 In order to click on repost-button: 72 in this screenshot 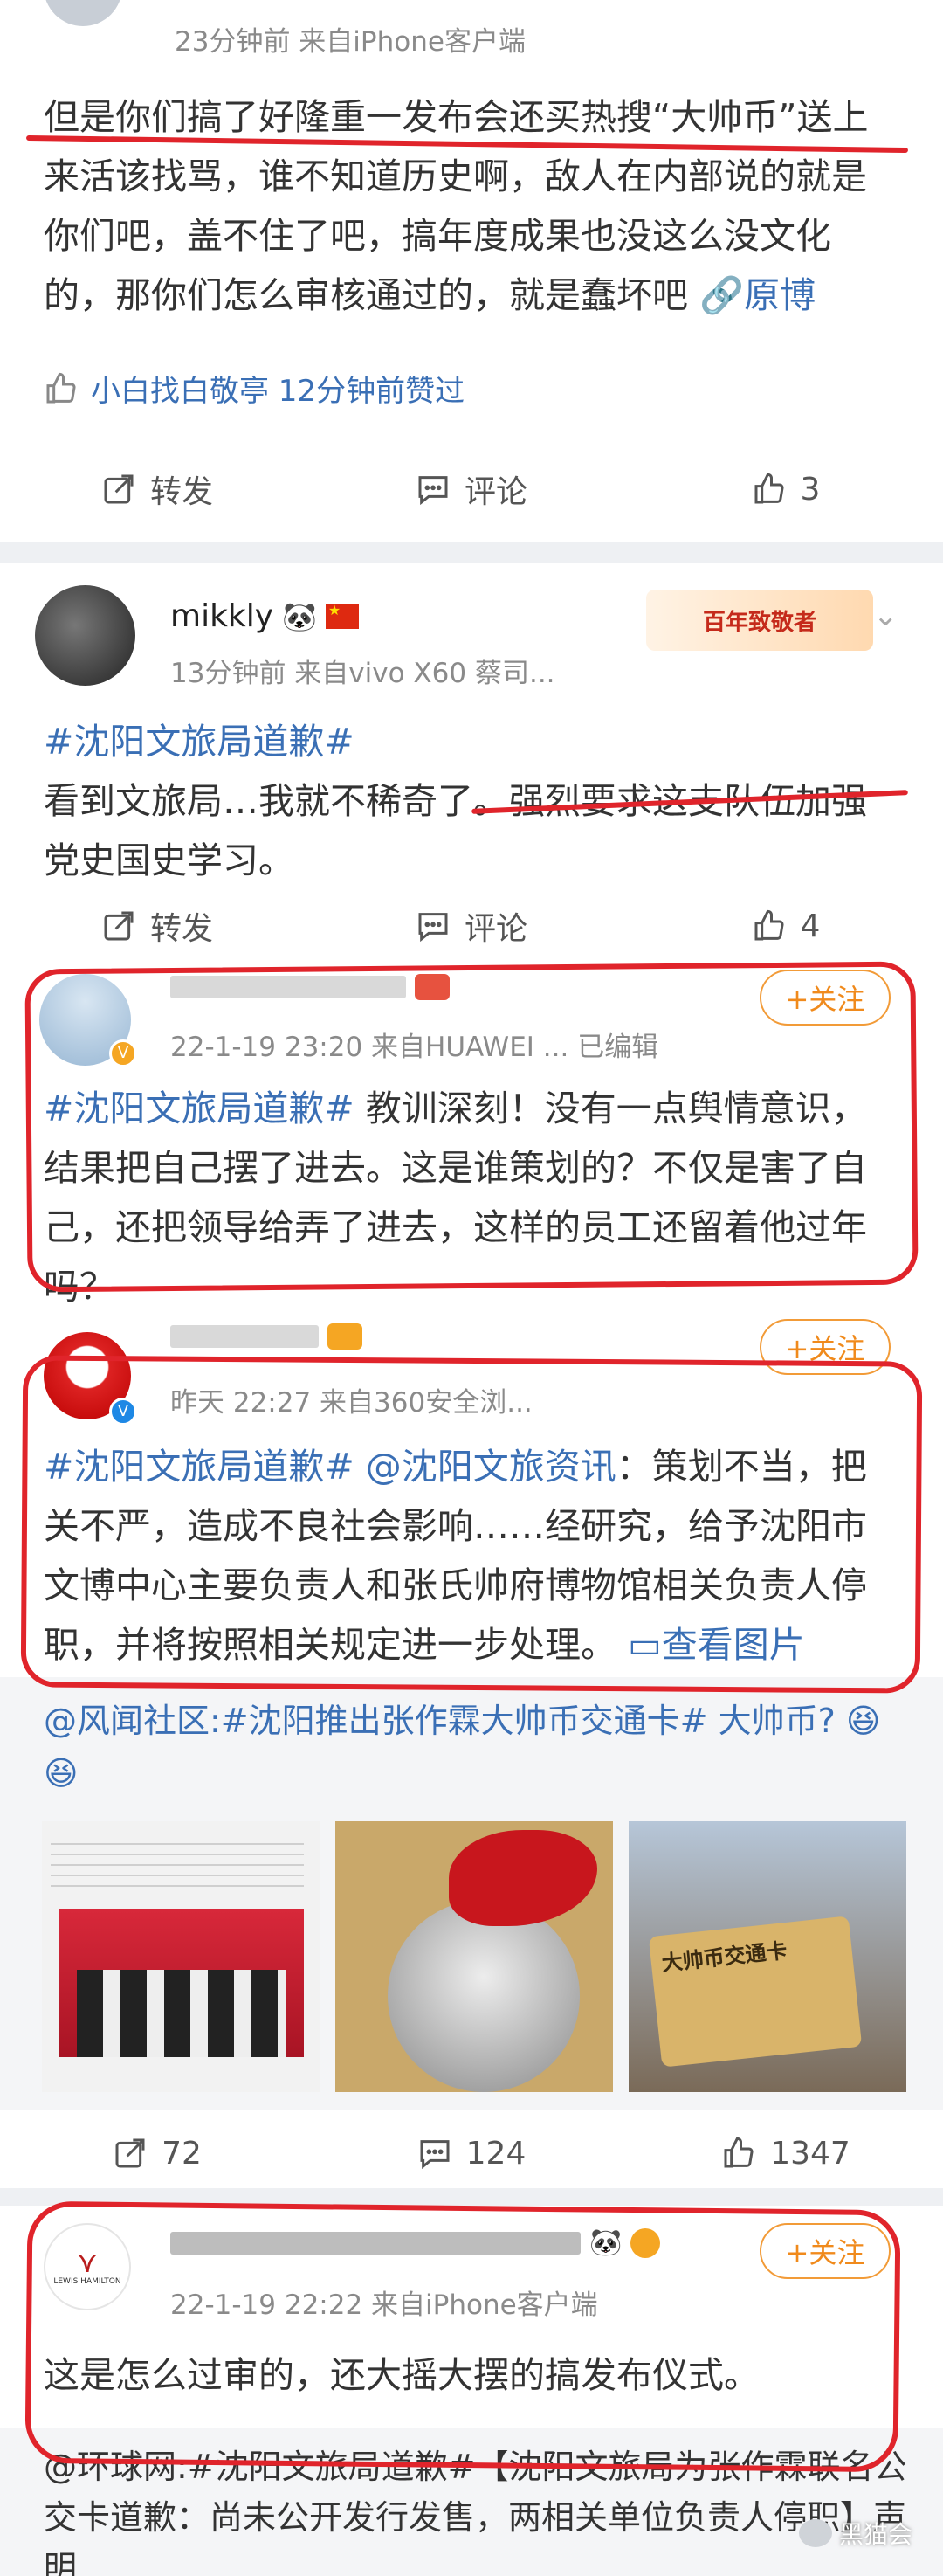, I will do `click(157, 2153)`.